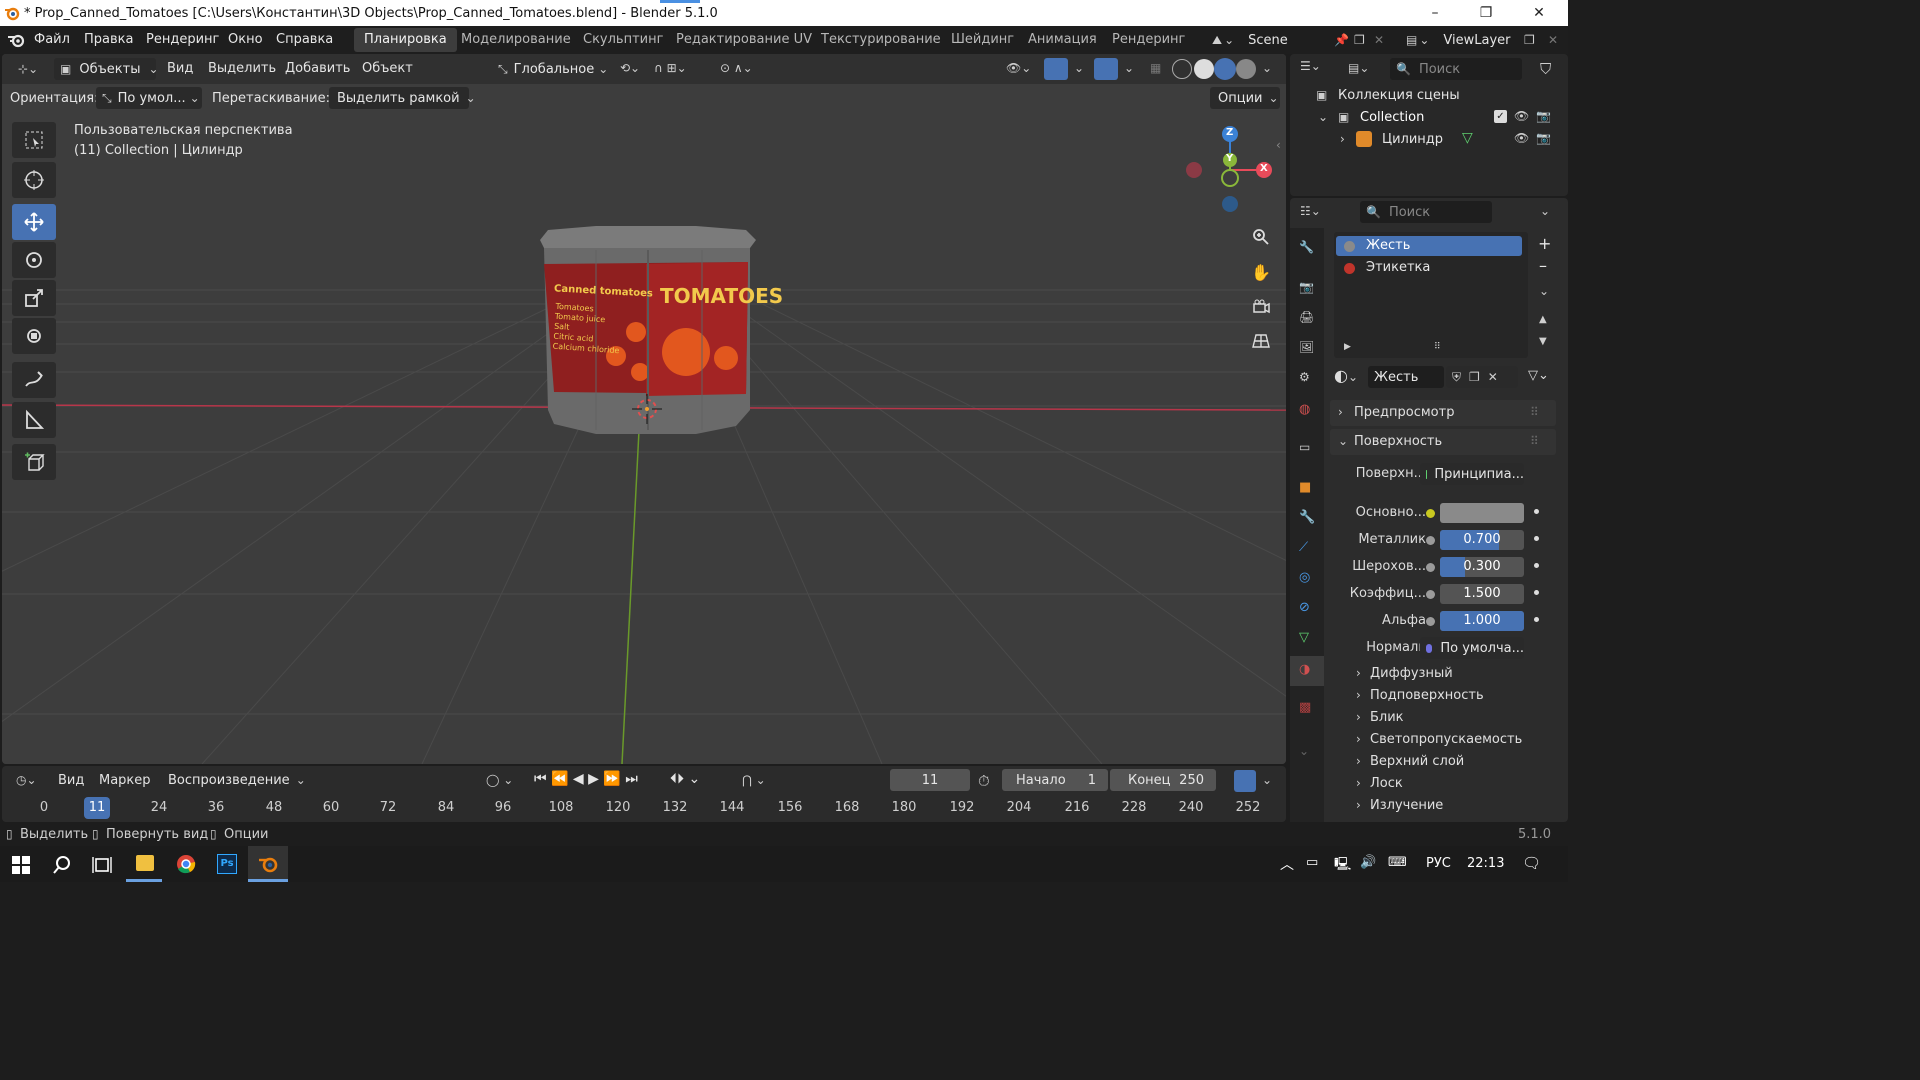  What do you see at coordinates (28, 780) in the screenshot?
I see `timeline-editor-type: ◷ ⌄` at bounding box center [28, 780].